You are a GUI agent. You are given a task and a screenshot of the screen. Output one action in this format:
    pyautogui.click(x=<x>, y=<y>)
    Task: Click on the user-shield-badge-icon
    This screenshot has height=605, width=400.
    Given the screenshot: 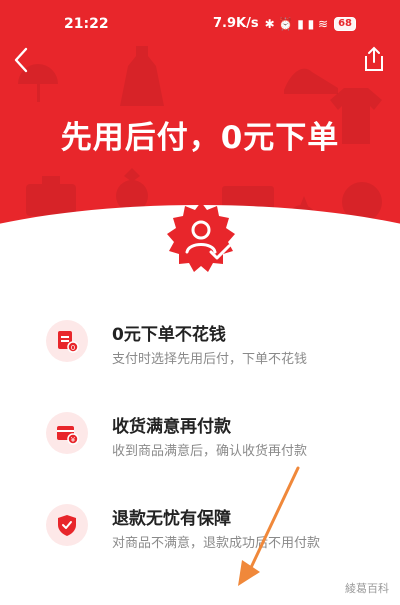 What is the action you would take?
    pyautogui.click(x=201, y=237)
    